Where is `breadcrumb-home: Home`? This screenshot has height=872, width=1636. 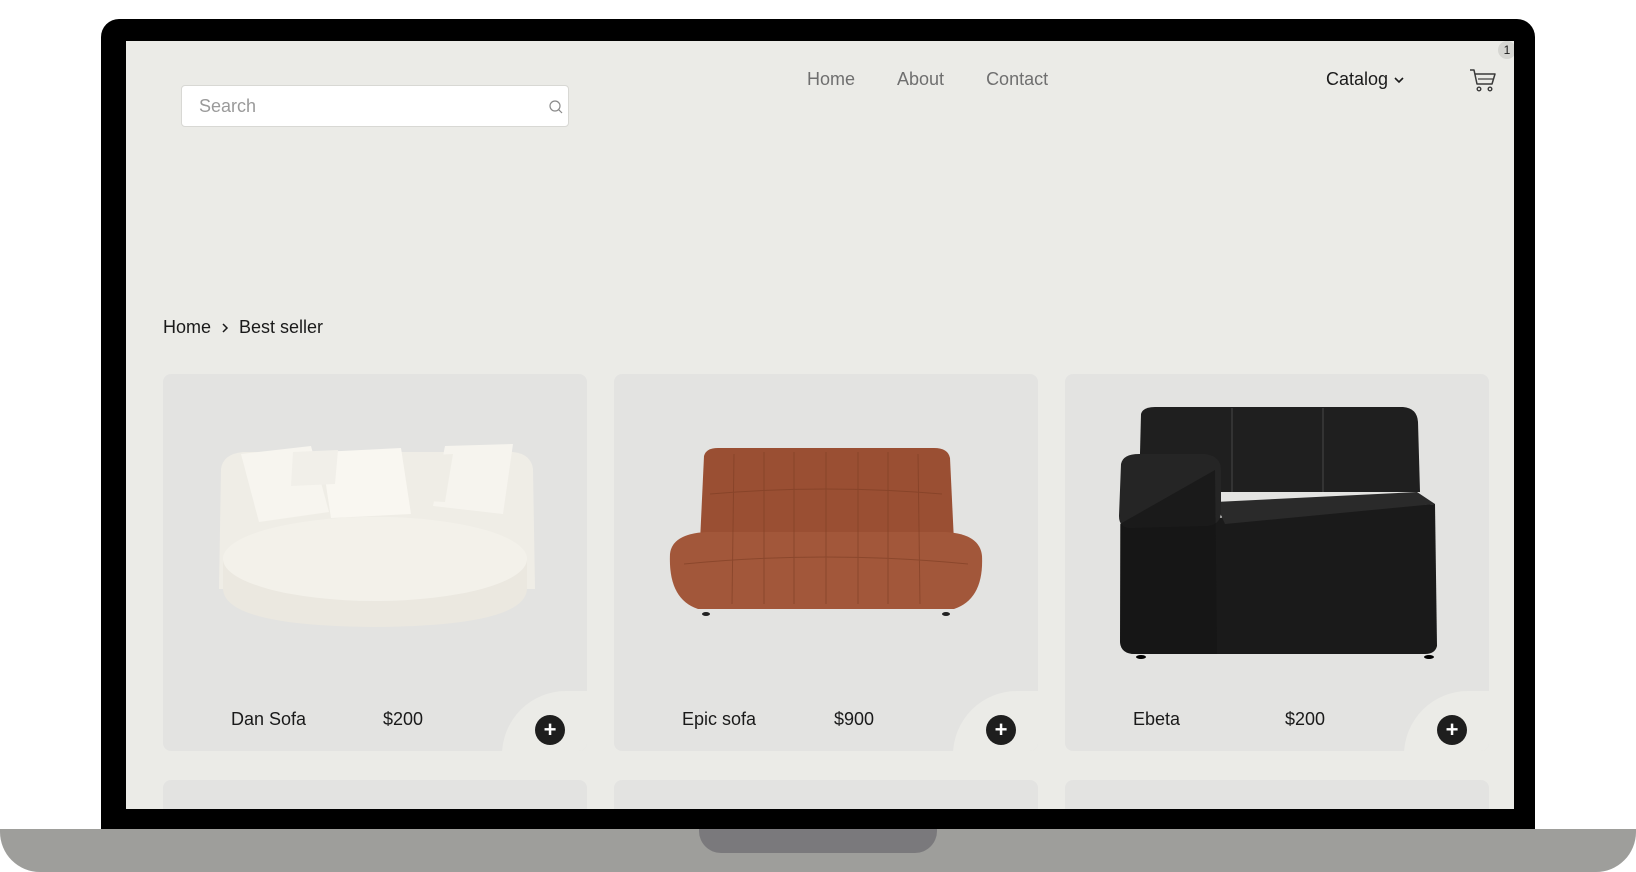 breadcrumb-home: Home is located at coordinates (187, 327).